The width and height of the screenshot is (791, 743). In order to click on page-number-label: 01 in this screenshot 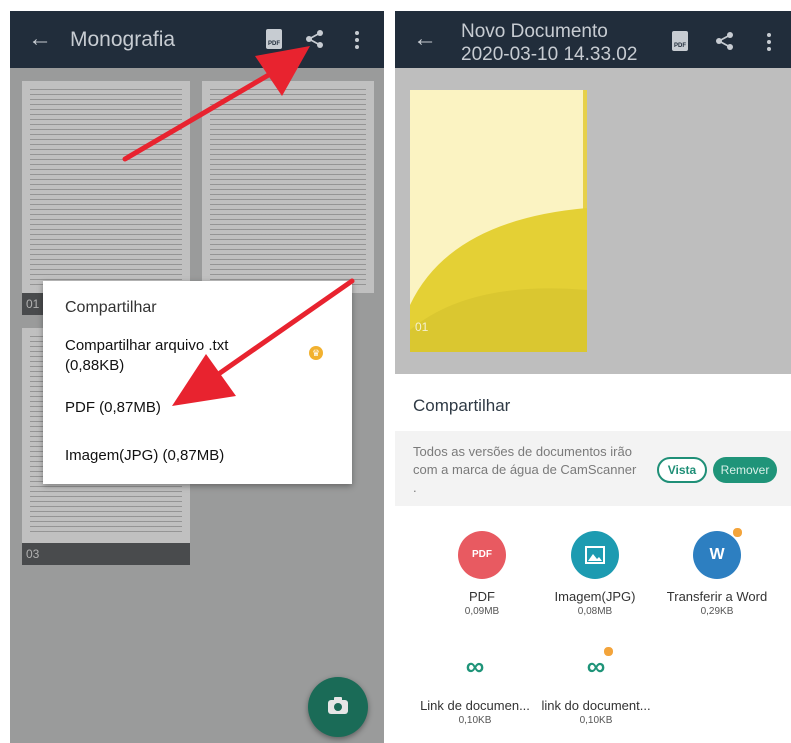, I will do `click(422, 327)`.